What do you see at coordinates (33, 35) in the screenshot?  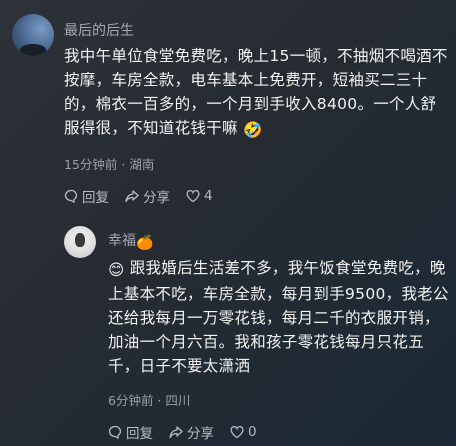 I see `avatar` at bounding box center [33, 35].